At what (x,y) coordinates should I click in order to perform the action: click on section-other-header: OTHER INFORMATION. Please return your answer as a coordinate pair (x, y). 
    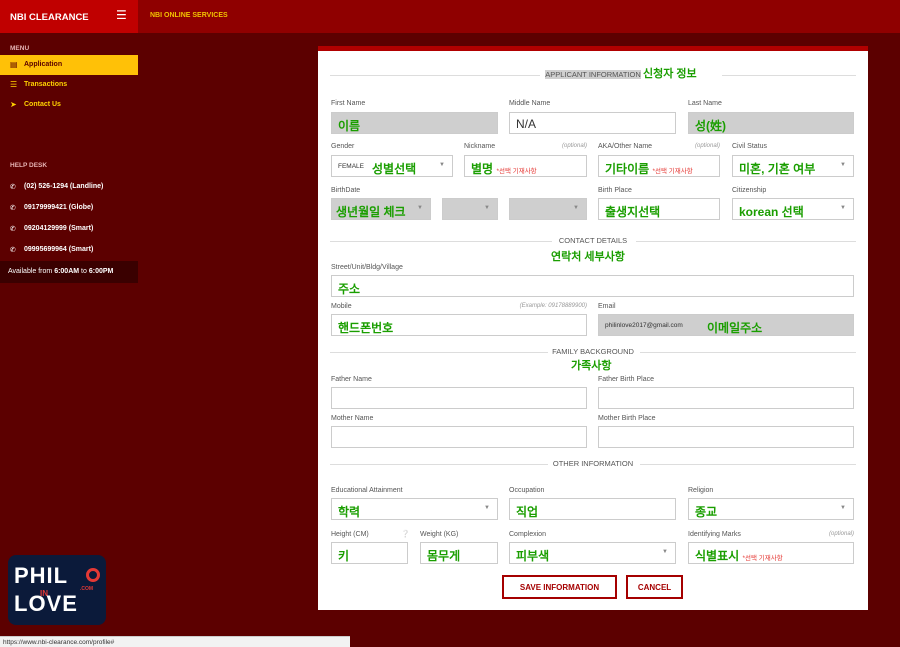
    Looking at the image, I should click on (593, 464).